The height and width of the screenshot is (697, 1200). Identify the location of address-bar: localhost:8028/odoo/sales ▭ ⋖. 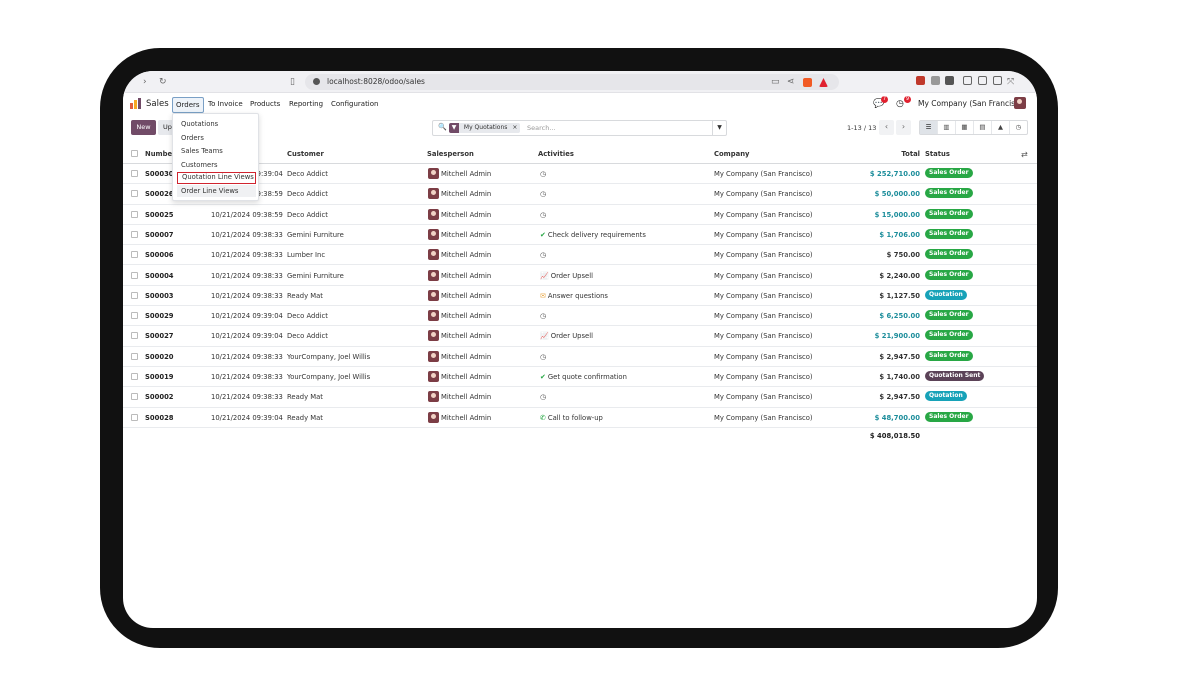
(572, 82).